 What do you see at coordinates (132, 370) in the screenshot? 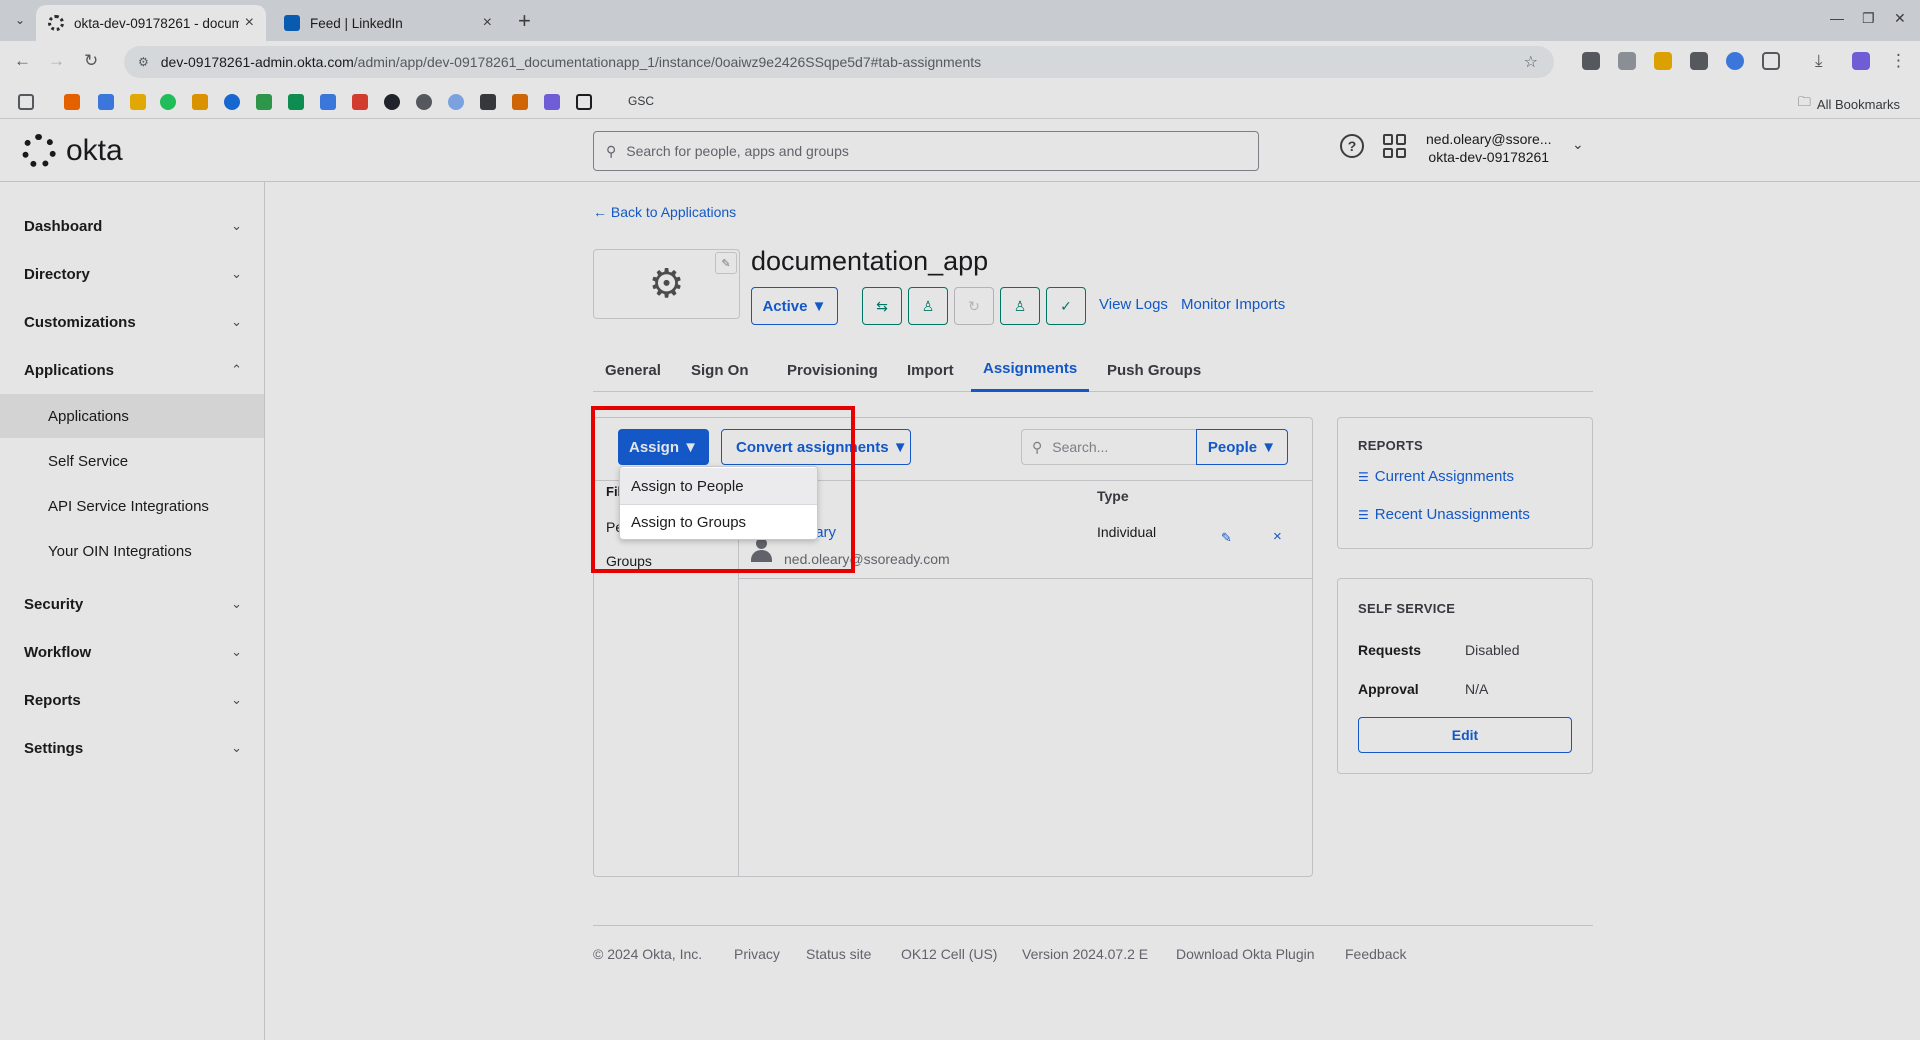
I see `sidebar-item-applications: Applications ⌃` at bounding box center [132, 370].